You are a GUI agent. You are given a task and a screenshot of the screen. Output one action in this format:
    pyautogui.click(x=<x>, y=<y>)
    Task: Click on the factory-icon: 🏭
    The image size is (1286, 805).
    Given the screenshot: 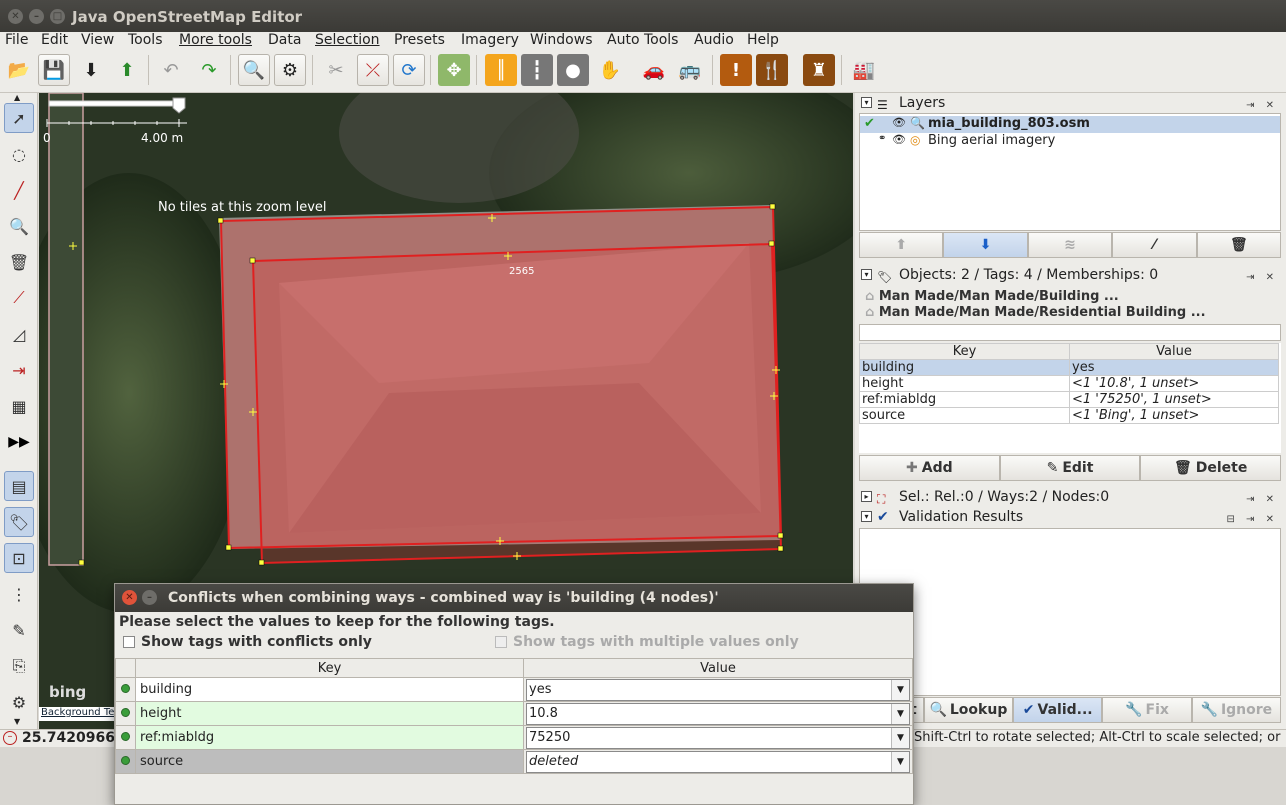 What is the action you would take?
    pyautogui.click(x=864, y=70)
    